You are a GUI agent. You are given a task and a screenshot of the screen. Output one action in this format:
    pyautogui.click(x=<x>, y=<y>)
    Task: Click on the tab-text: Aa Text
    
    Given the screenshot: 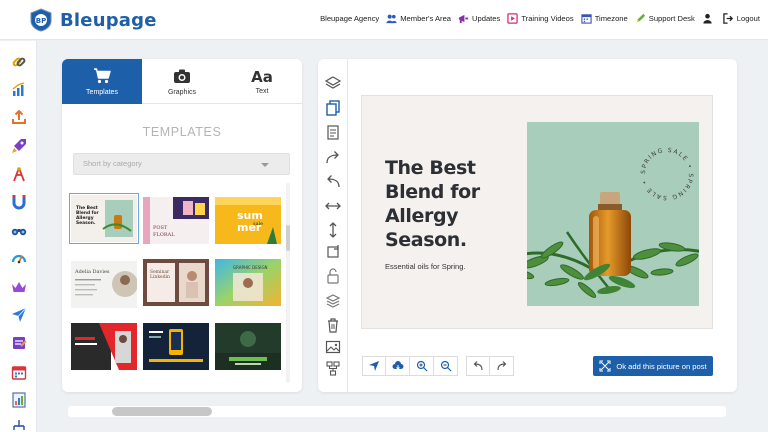 What is the action you would take?
    pyautogui.click(x=262, y=81)
    